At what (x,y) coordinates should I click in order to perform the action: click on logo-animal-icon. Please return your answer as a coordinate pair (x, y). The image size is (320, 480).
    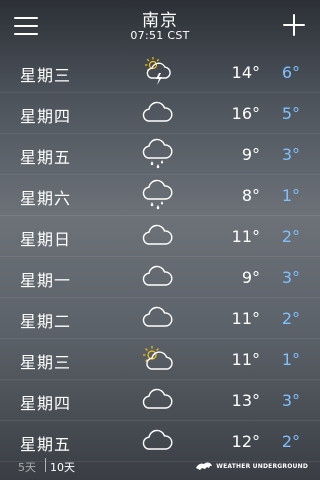
    Looking at the image, I should click on (204, 466).